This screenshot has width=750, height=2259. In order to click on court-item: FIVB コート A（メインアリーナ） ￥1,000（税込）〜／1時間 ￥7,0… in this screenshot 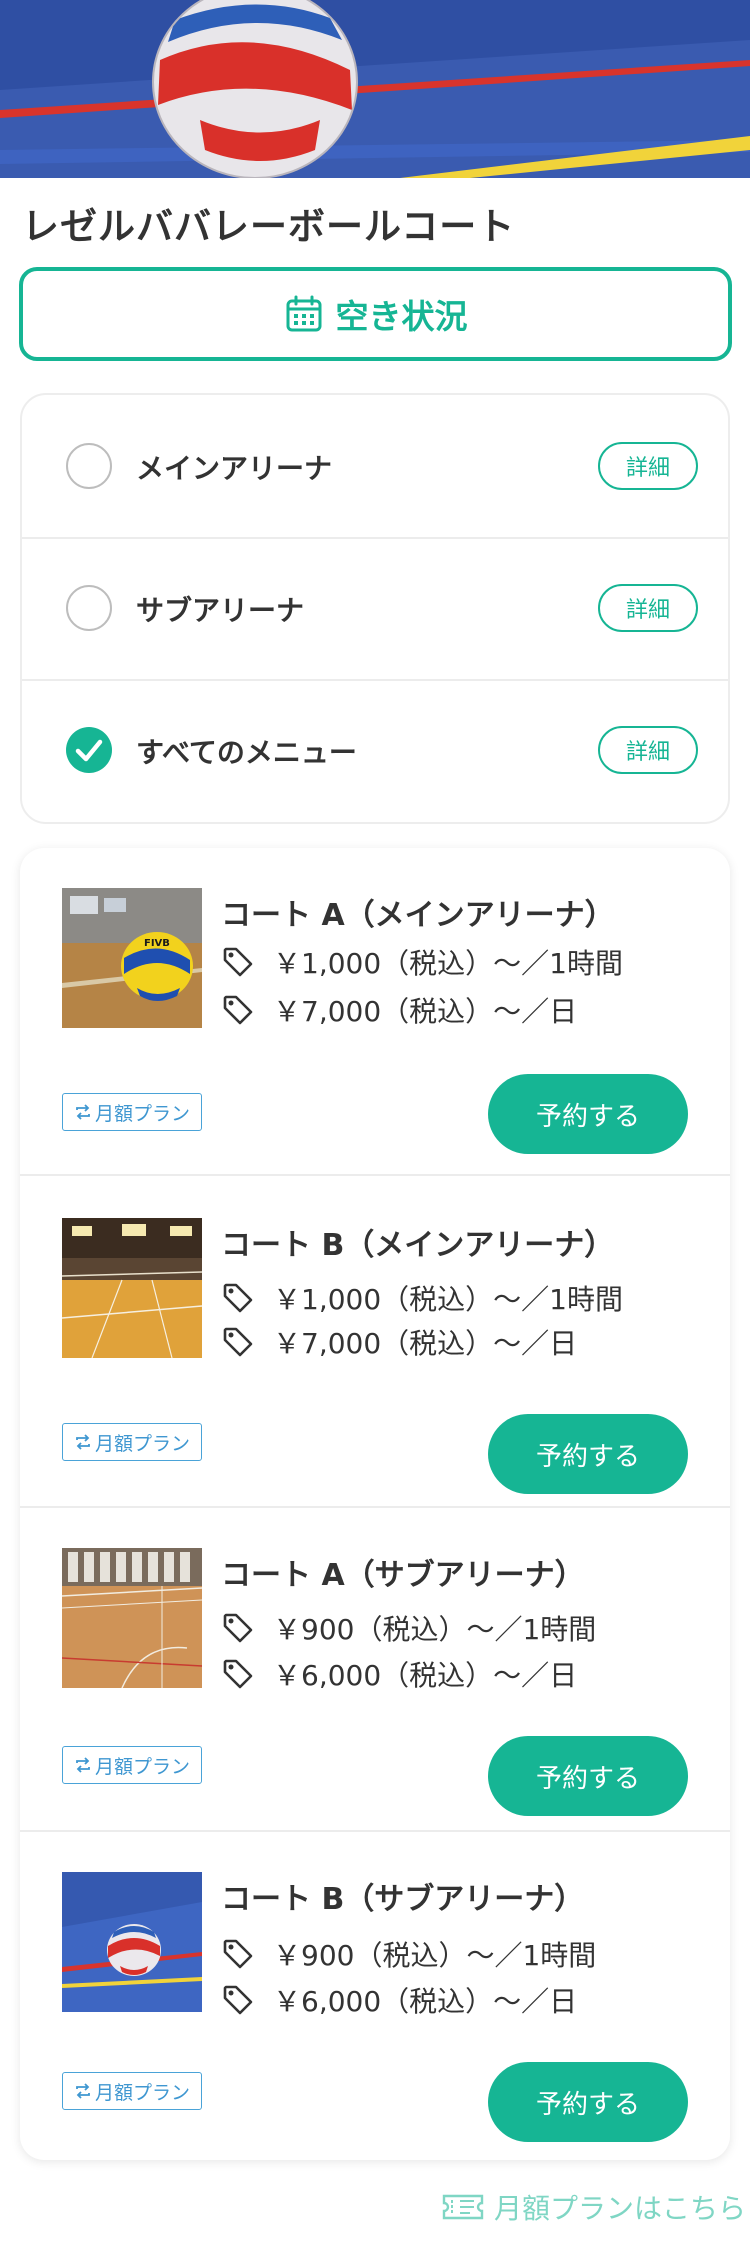, I will do `click(375, 1012)`.